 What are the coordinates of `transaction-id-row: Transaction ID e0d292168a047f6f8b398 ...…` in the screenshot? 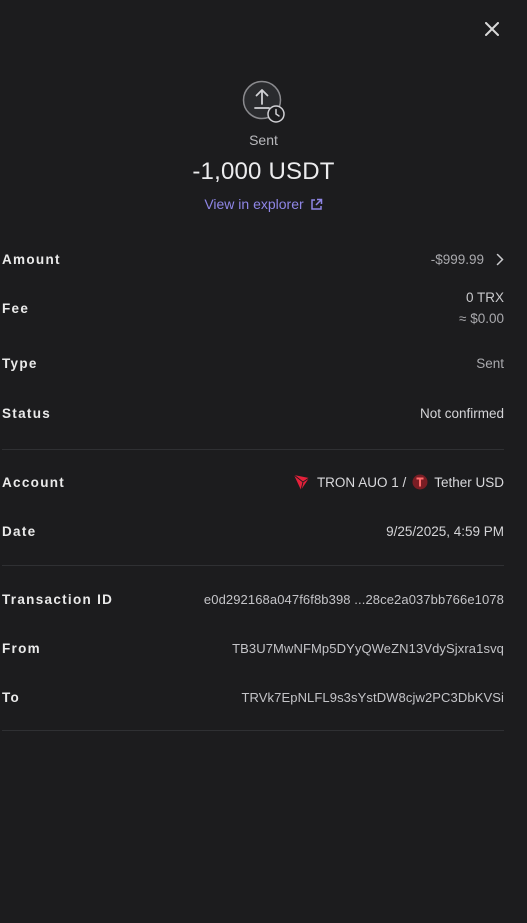 It's located at (263, 599).